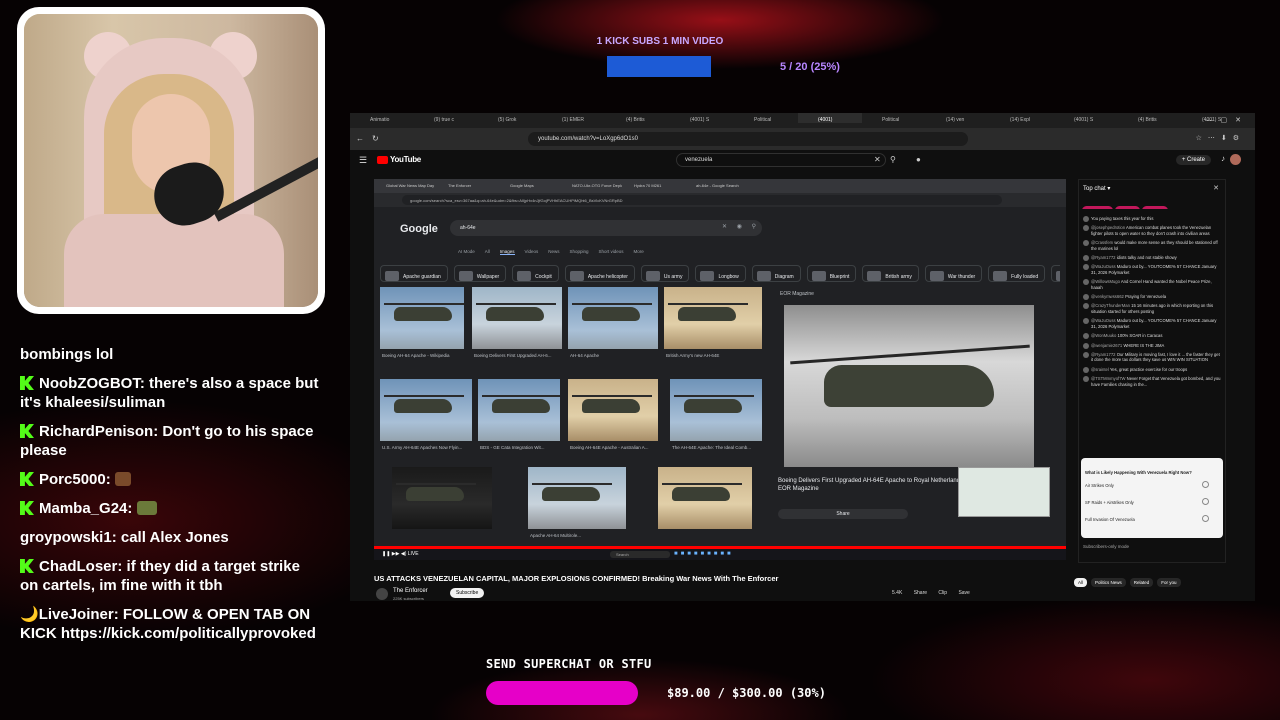 This screenshot has width=1280, height=720. I want to click on channel-subs: 225K subscribers, so click(408, 598).